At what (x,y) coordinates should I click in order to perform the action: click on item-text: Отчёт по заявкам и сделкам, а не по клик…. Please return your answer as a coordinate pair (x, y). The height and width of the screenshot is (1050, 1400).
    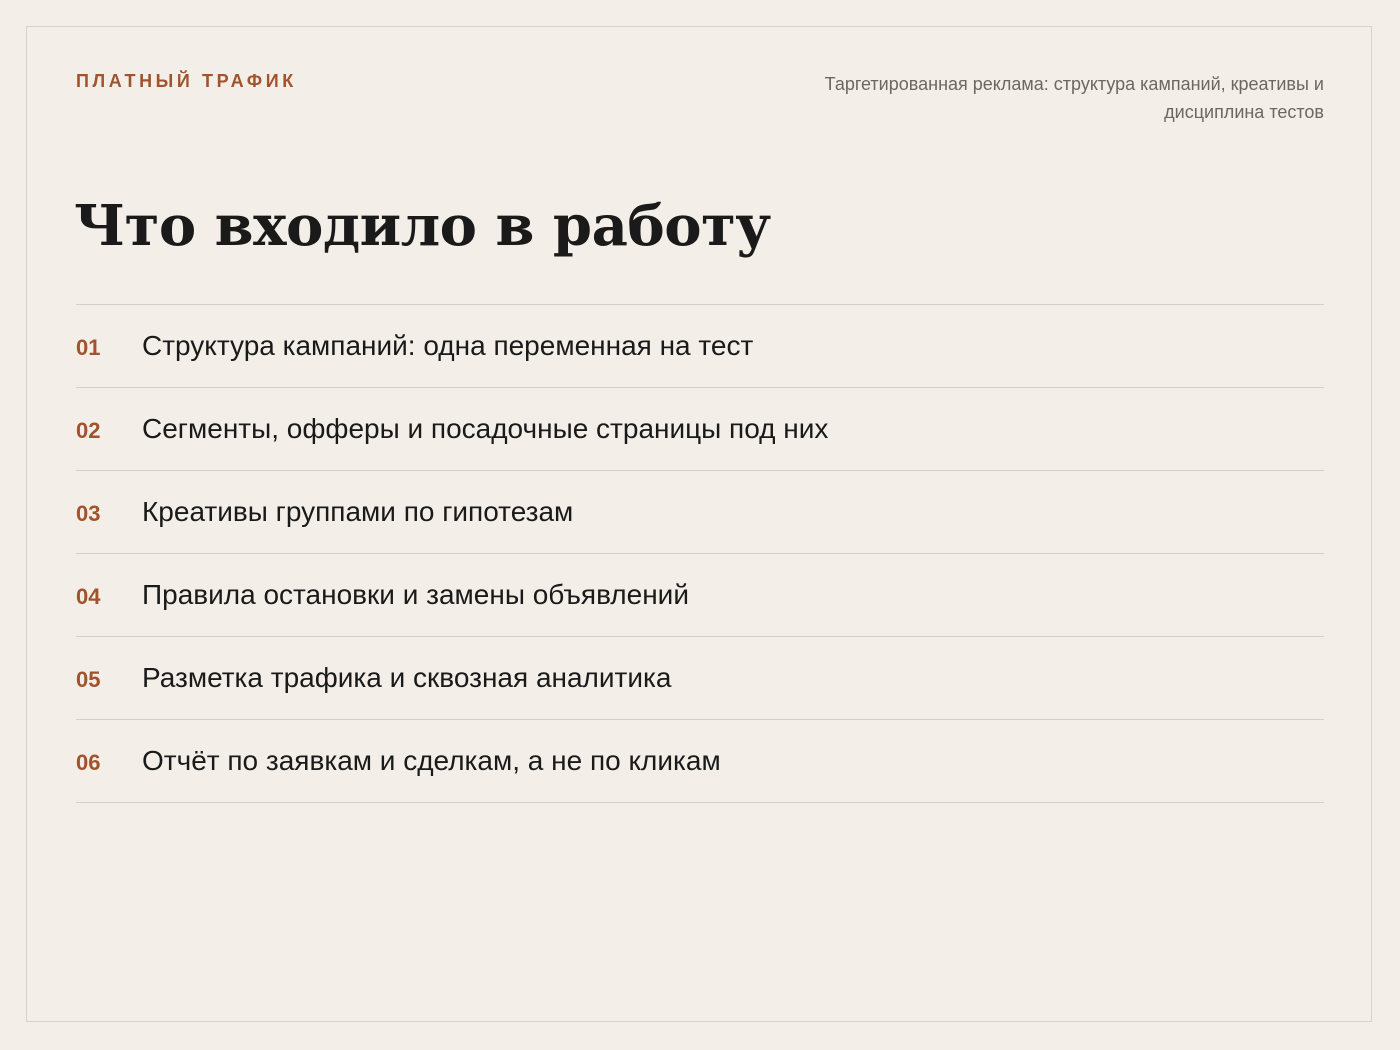
    Looking at the image, I should click on (431, 760).